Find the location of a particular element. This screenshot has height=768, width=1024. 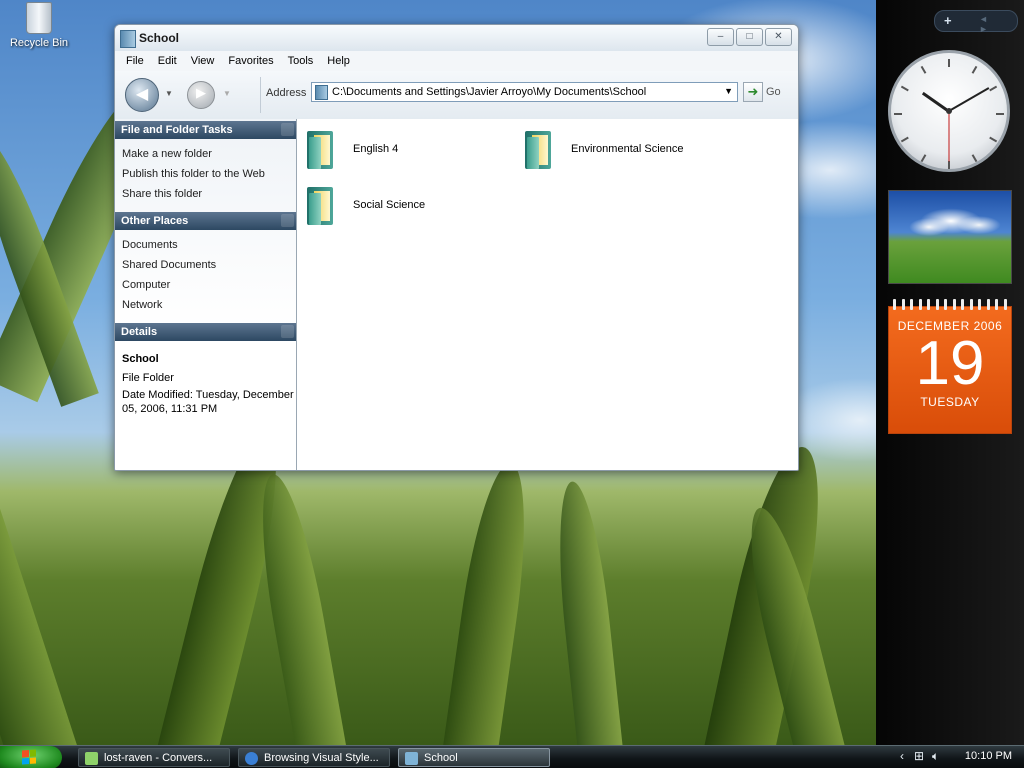

forward-history-dropdown-icon: ▼ is located at coordinates (227, 93).